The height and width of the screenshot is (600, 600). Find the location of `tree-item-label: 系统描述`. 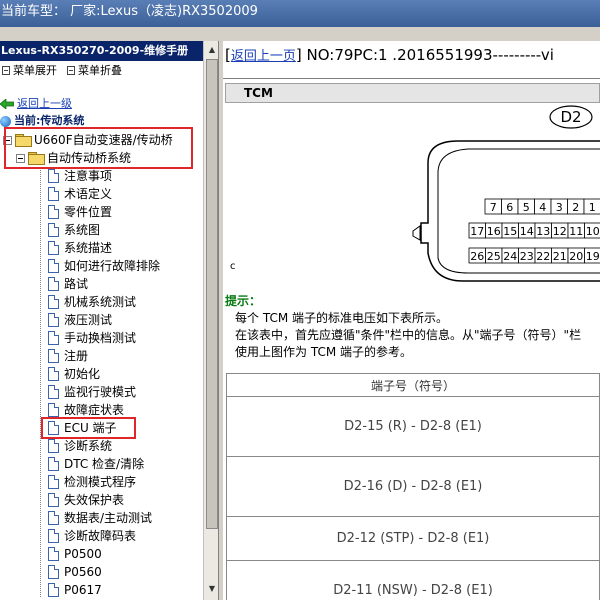

tree-item-label: 系统描述 is located at coordinates (88, 248).